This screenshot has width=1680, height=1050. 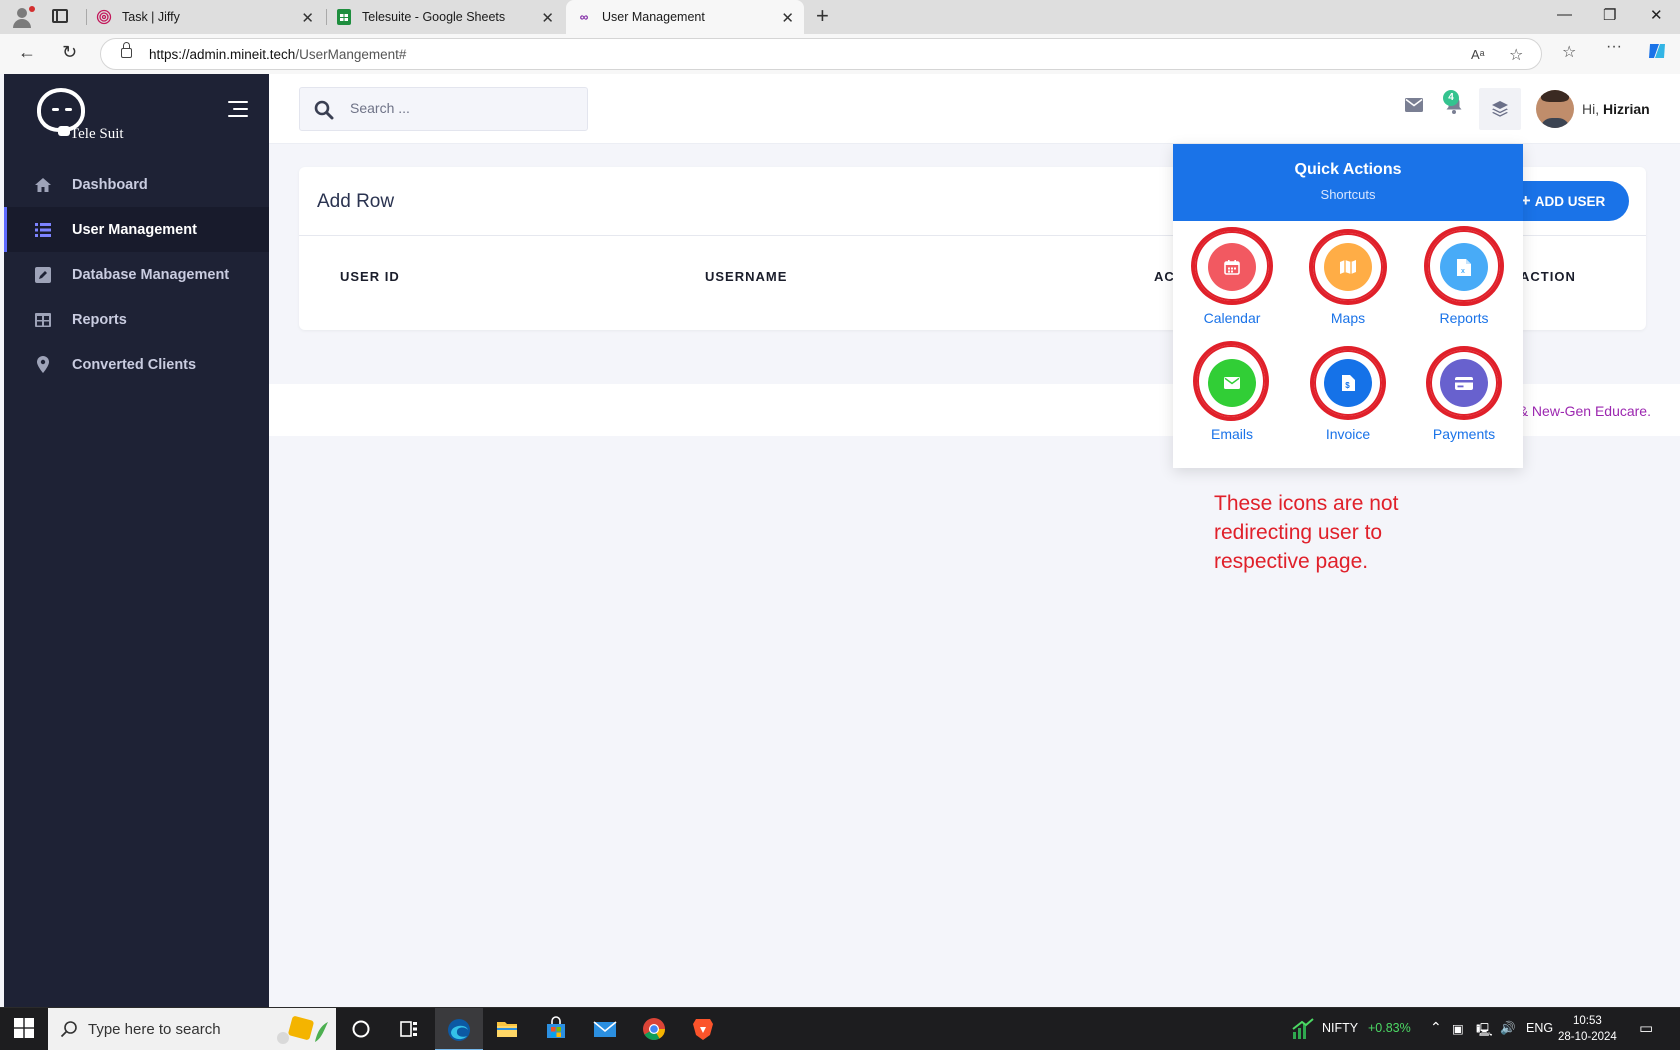 What do you see at coordinates (1587, 1037) in the screenshot?
I see `clock-date: 28-10-2024` at bounding box center [1587, 1037].